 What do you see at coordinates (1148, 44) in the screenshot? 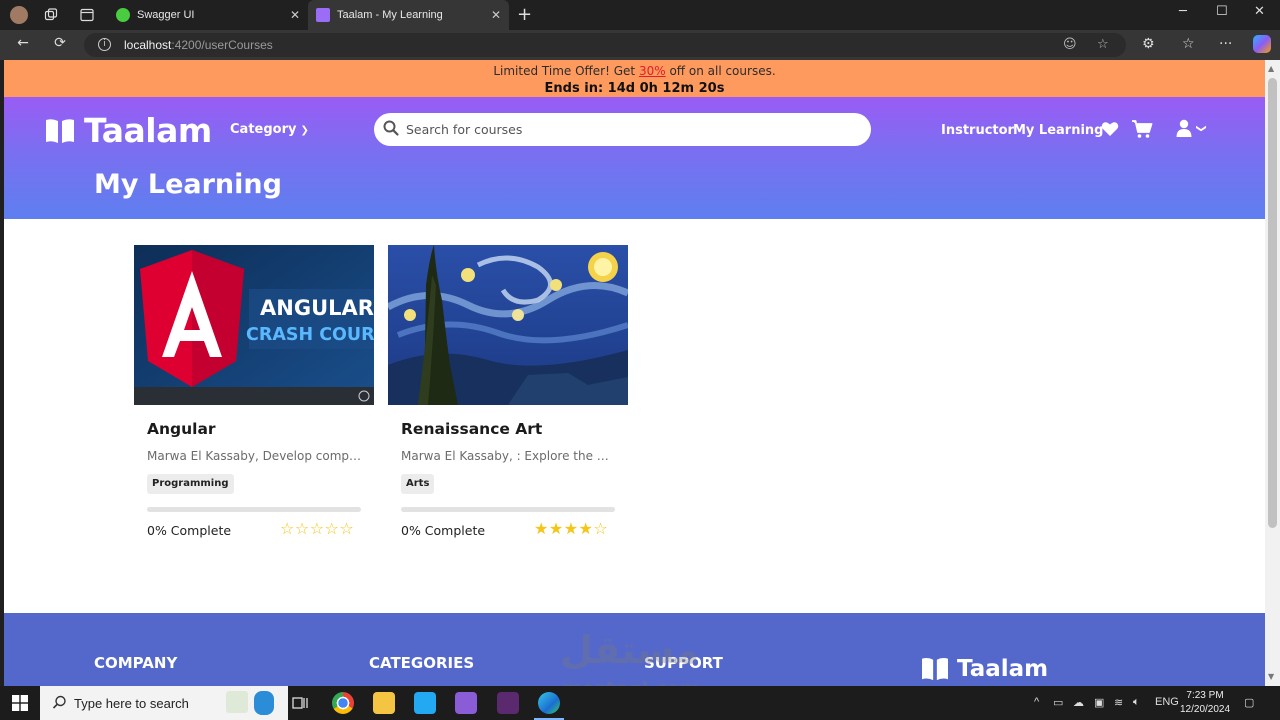
I see `extensions-icon: ⚙` at bounding box center [1148, 44].